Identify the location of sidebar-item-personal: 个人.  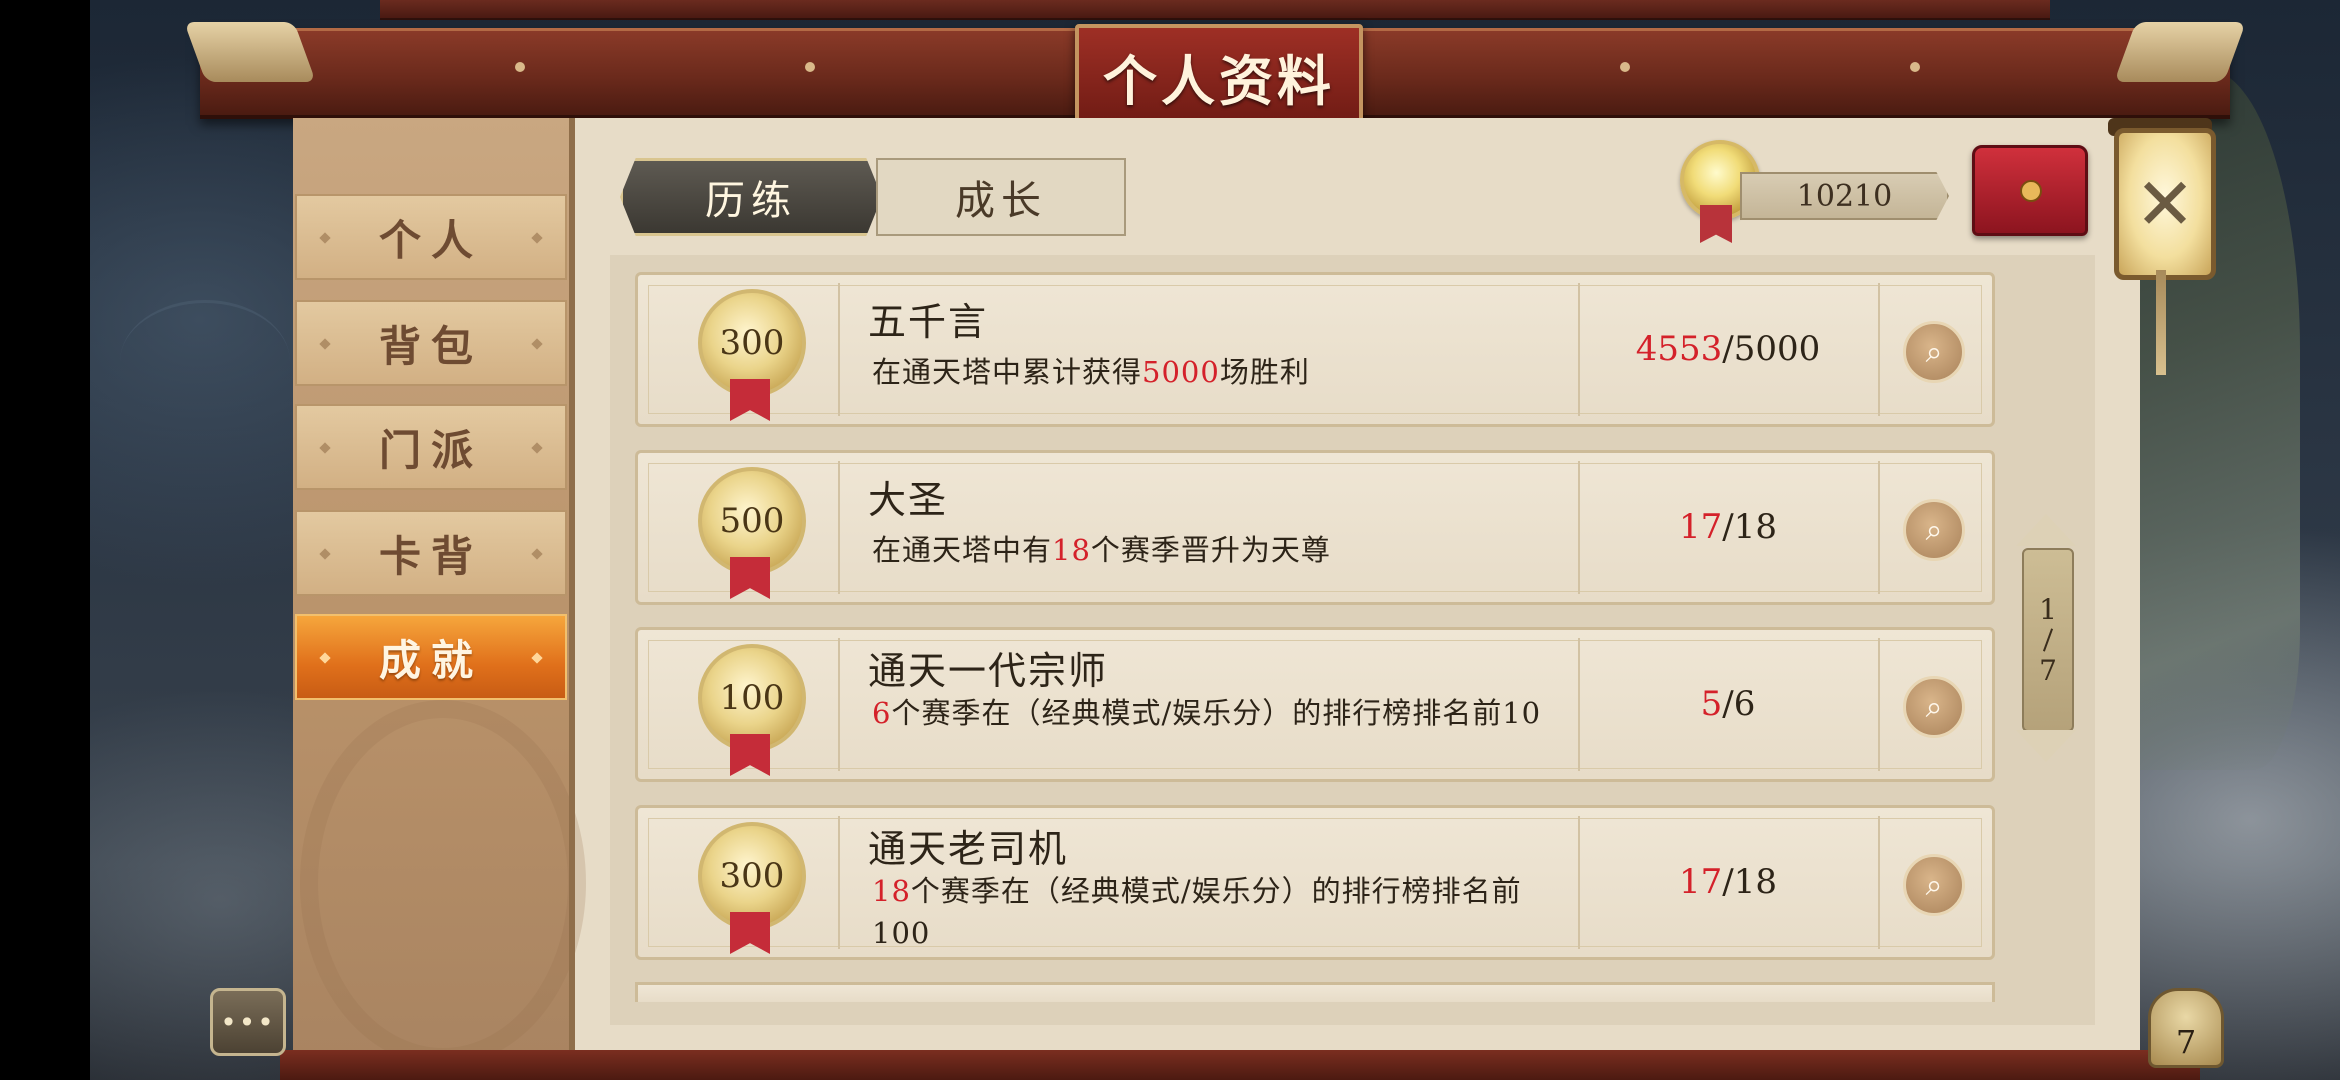
(431, 237).